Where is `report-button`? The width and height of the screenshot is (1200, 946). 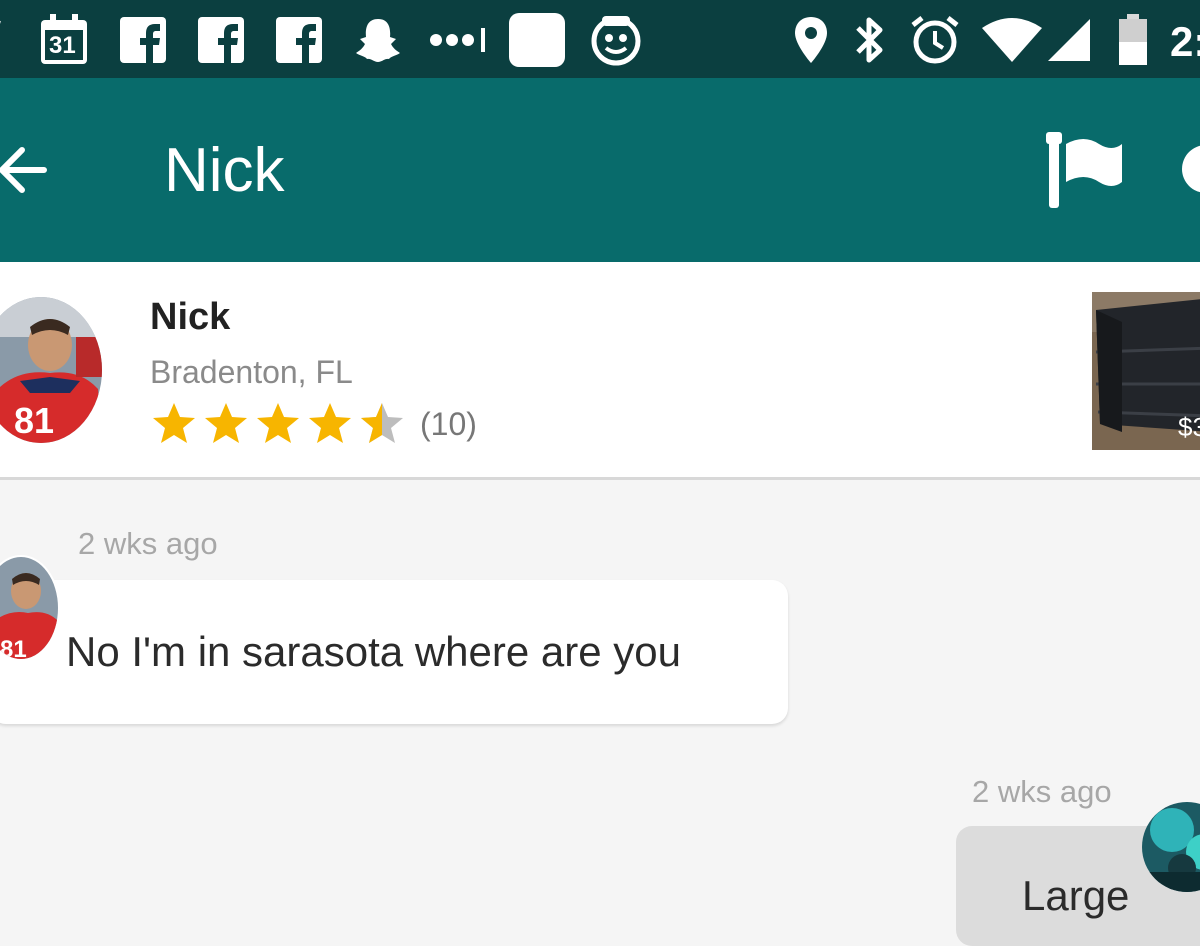 report-button is located at coordinates (1087, 170).